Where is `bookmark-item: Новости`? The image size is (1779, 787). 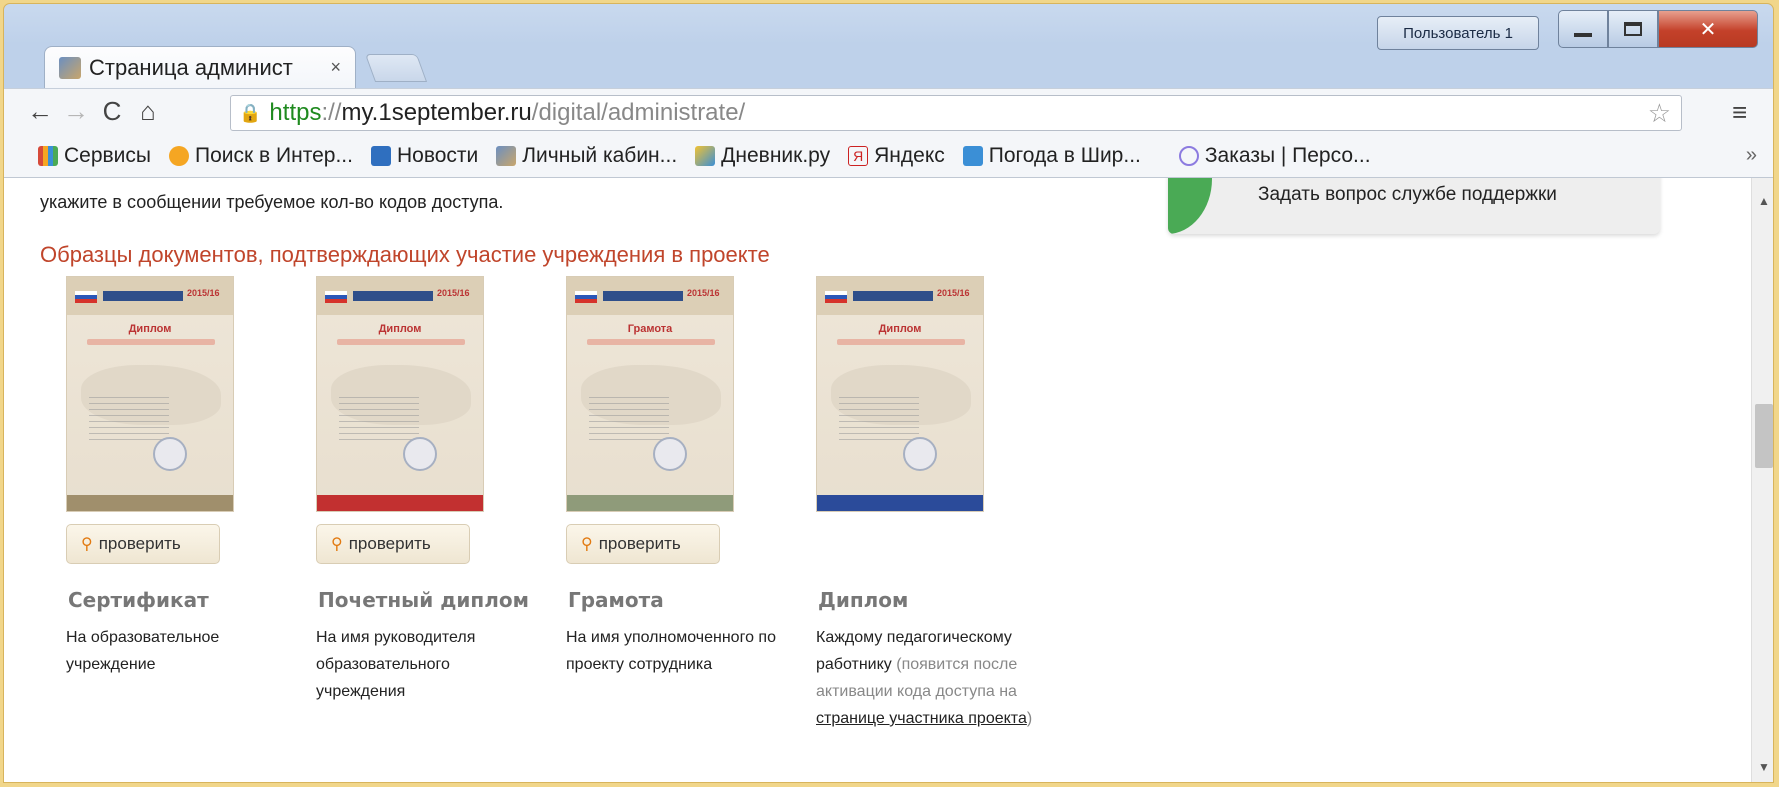
bookmark-item: Новости is located at coordinates (424, 156).